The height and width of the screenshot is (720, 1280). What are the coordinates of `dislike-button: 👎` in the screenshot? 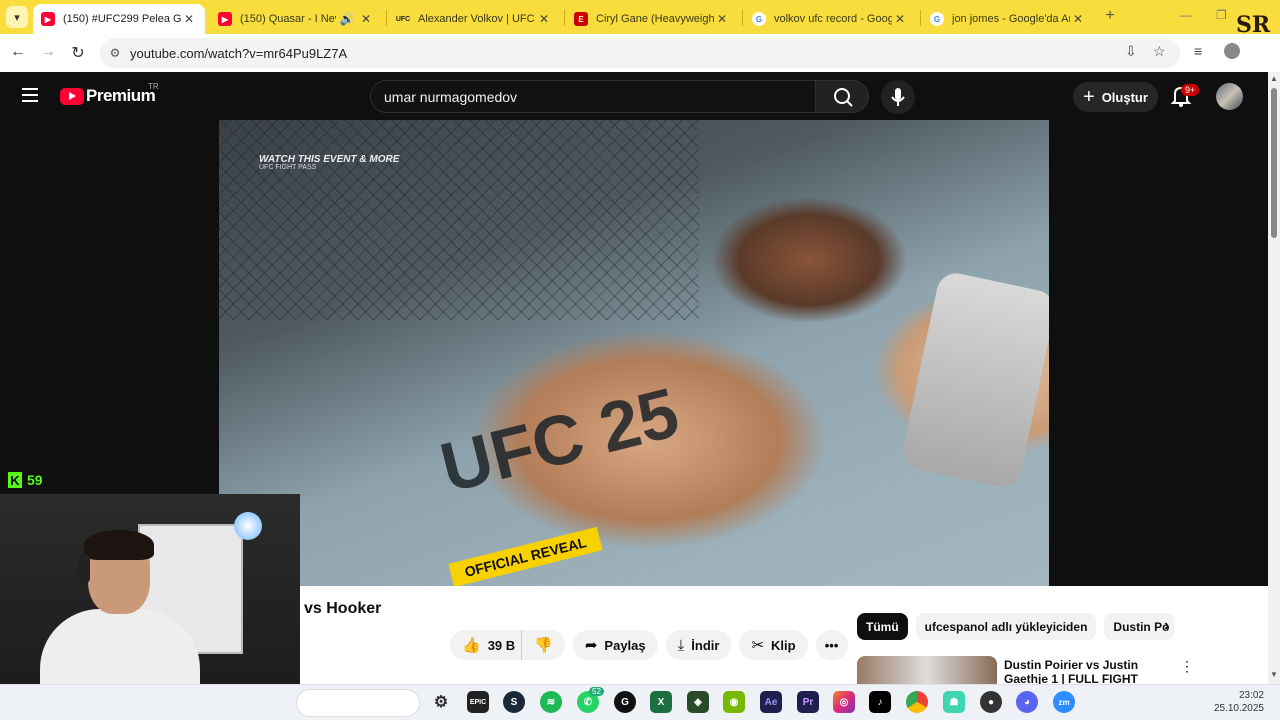 It's located at (543, 645).